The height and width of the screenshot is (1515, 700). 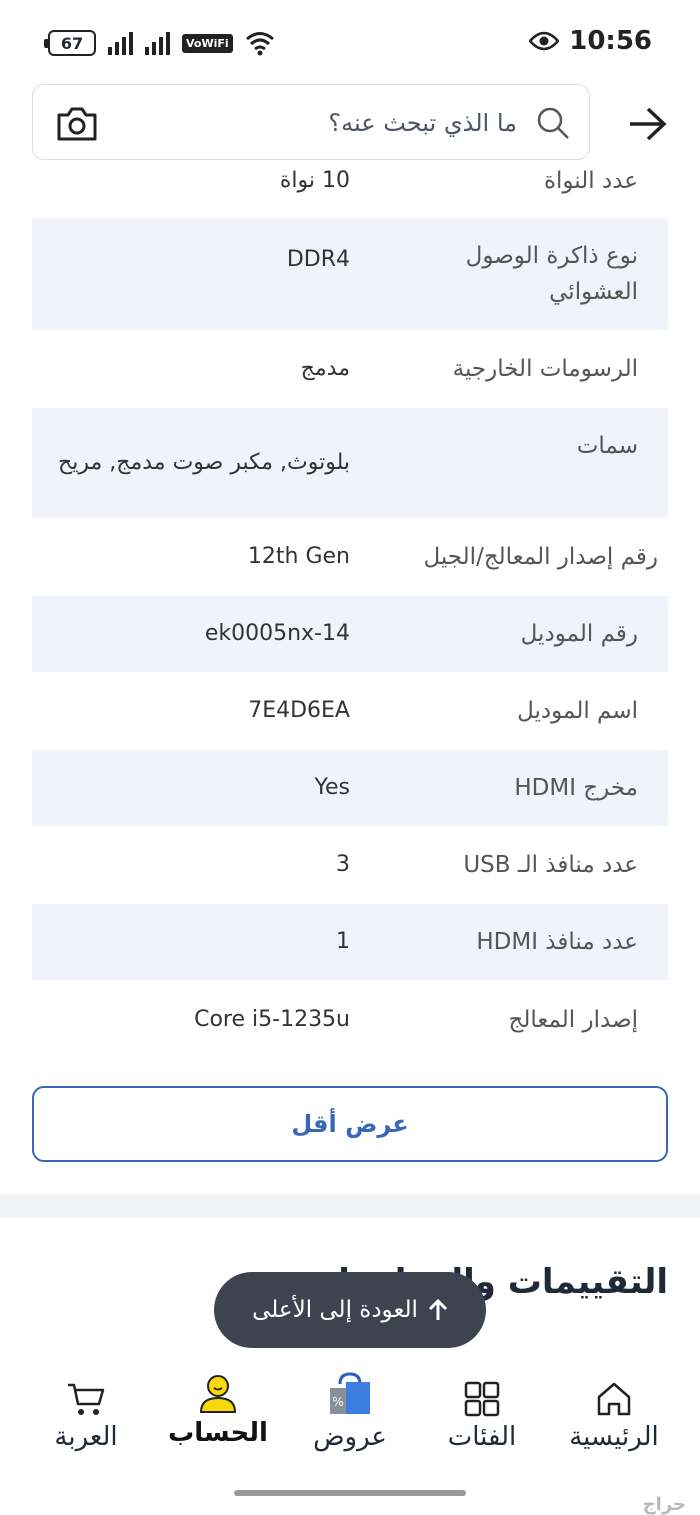 I want to click on spec-row: الرسومات الخارجية مدمج, so click(x=350, y=369).